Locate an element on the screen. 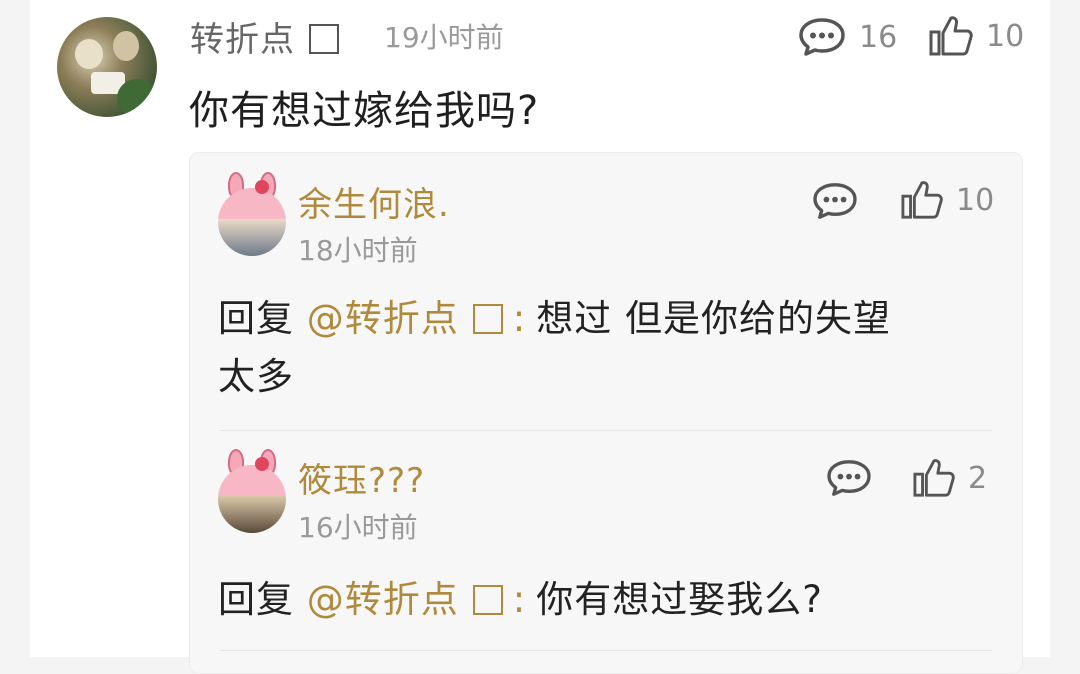  reply-time: 18小时前 is located at coordinates (358, 250).